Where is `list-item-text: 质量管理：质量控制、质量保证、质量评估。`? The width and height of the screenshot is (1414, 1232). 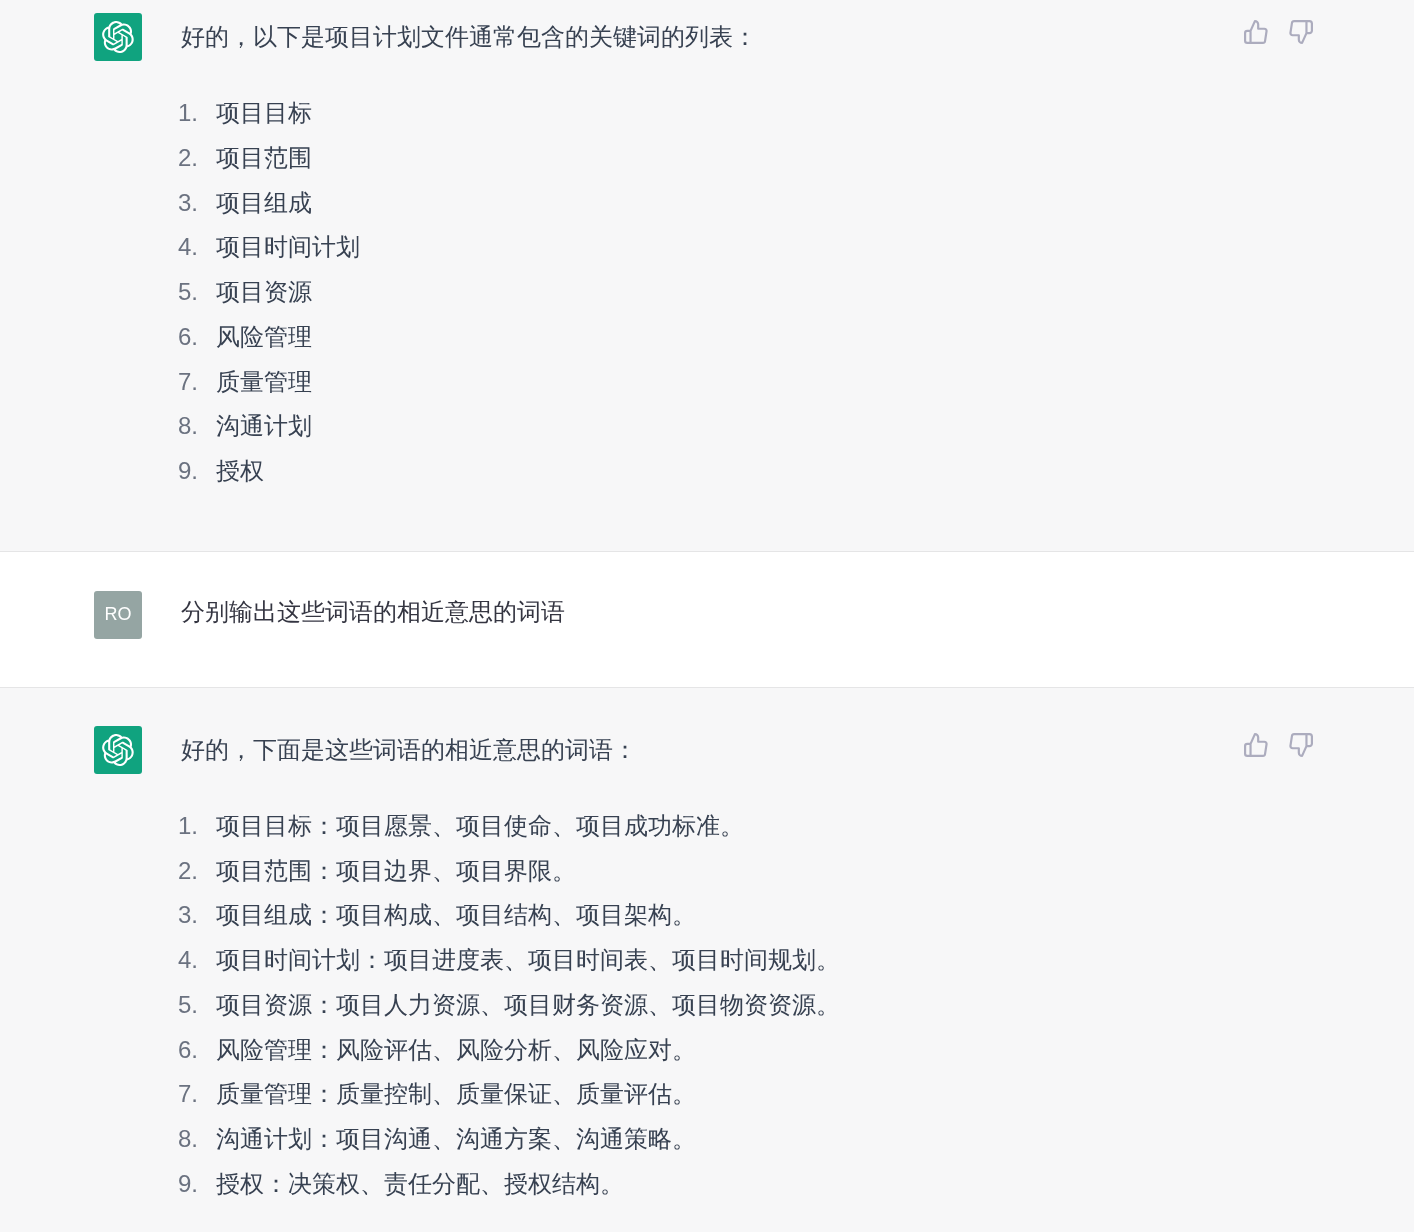 list-item-text: 质量管理：质量控制、质量保证、质量评估。 is located at coordinates (456, 1094).